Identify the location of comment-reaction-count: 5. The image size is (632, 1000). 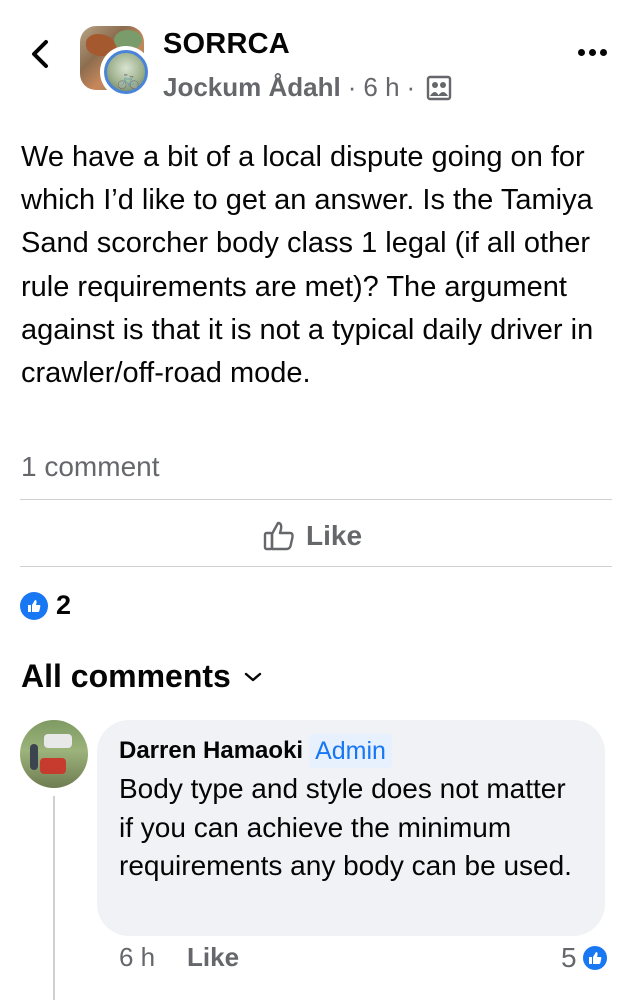
(569, 957).